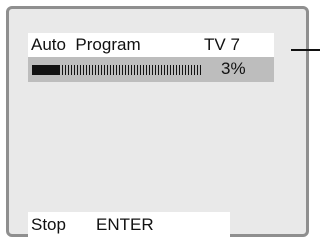  What do you see at coordinates (117, 70) in the screenshot?
I see `progress-bar` at bounding box center [117, 70].